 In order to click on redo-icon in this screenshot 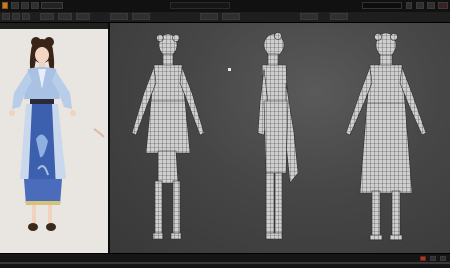, I will do `click(25, 5)`.